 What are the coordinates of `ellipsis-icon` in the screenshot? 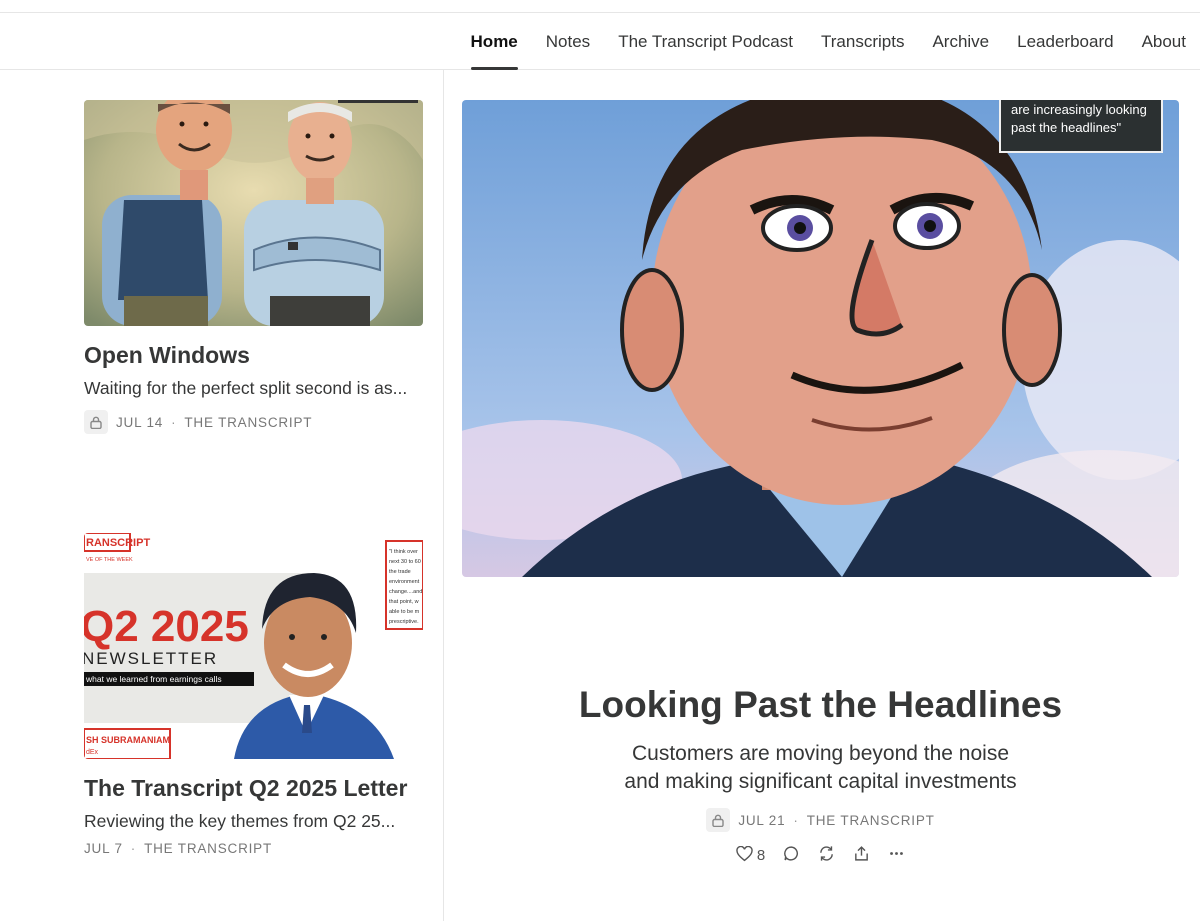 It's located at (896, 855).